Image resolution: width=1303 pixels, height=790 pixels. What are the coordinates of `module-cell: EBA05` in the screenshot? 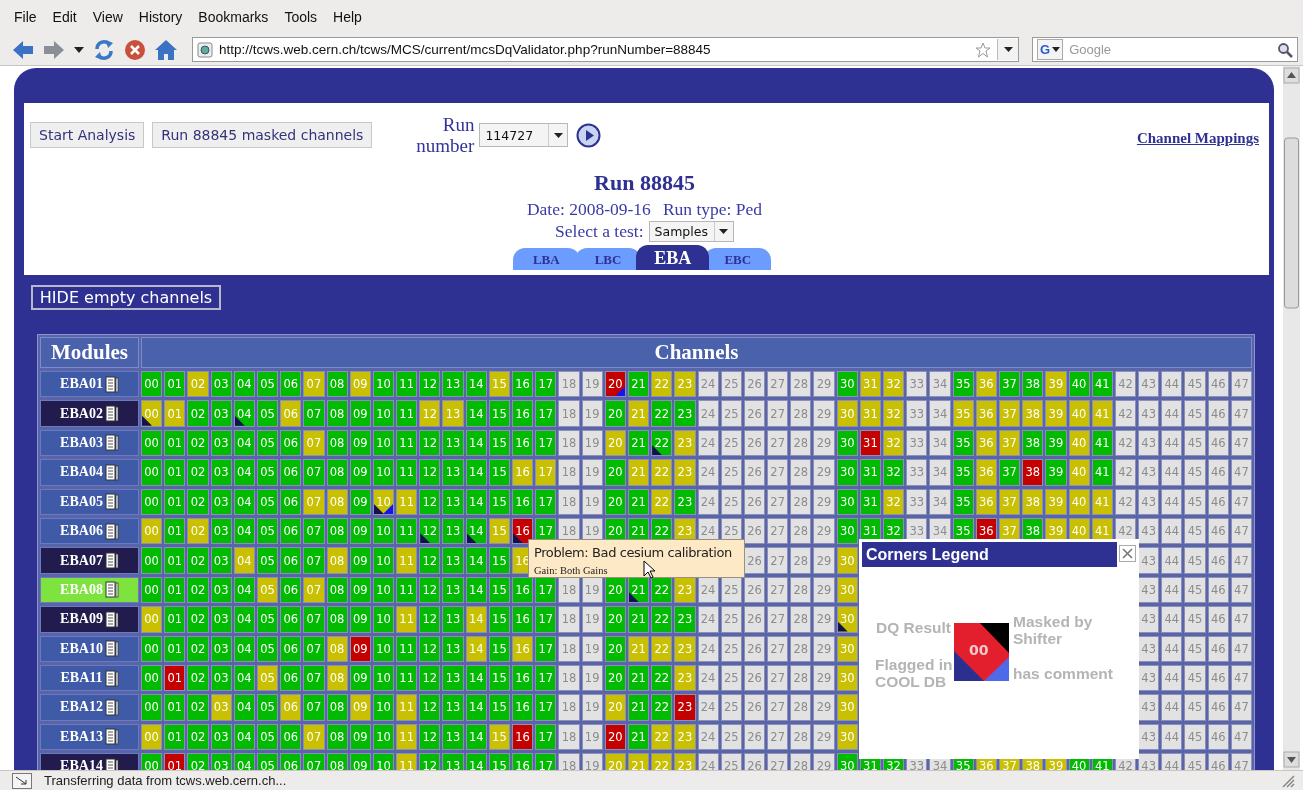 It's located at (89, 501).